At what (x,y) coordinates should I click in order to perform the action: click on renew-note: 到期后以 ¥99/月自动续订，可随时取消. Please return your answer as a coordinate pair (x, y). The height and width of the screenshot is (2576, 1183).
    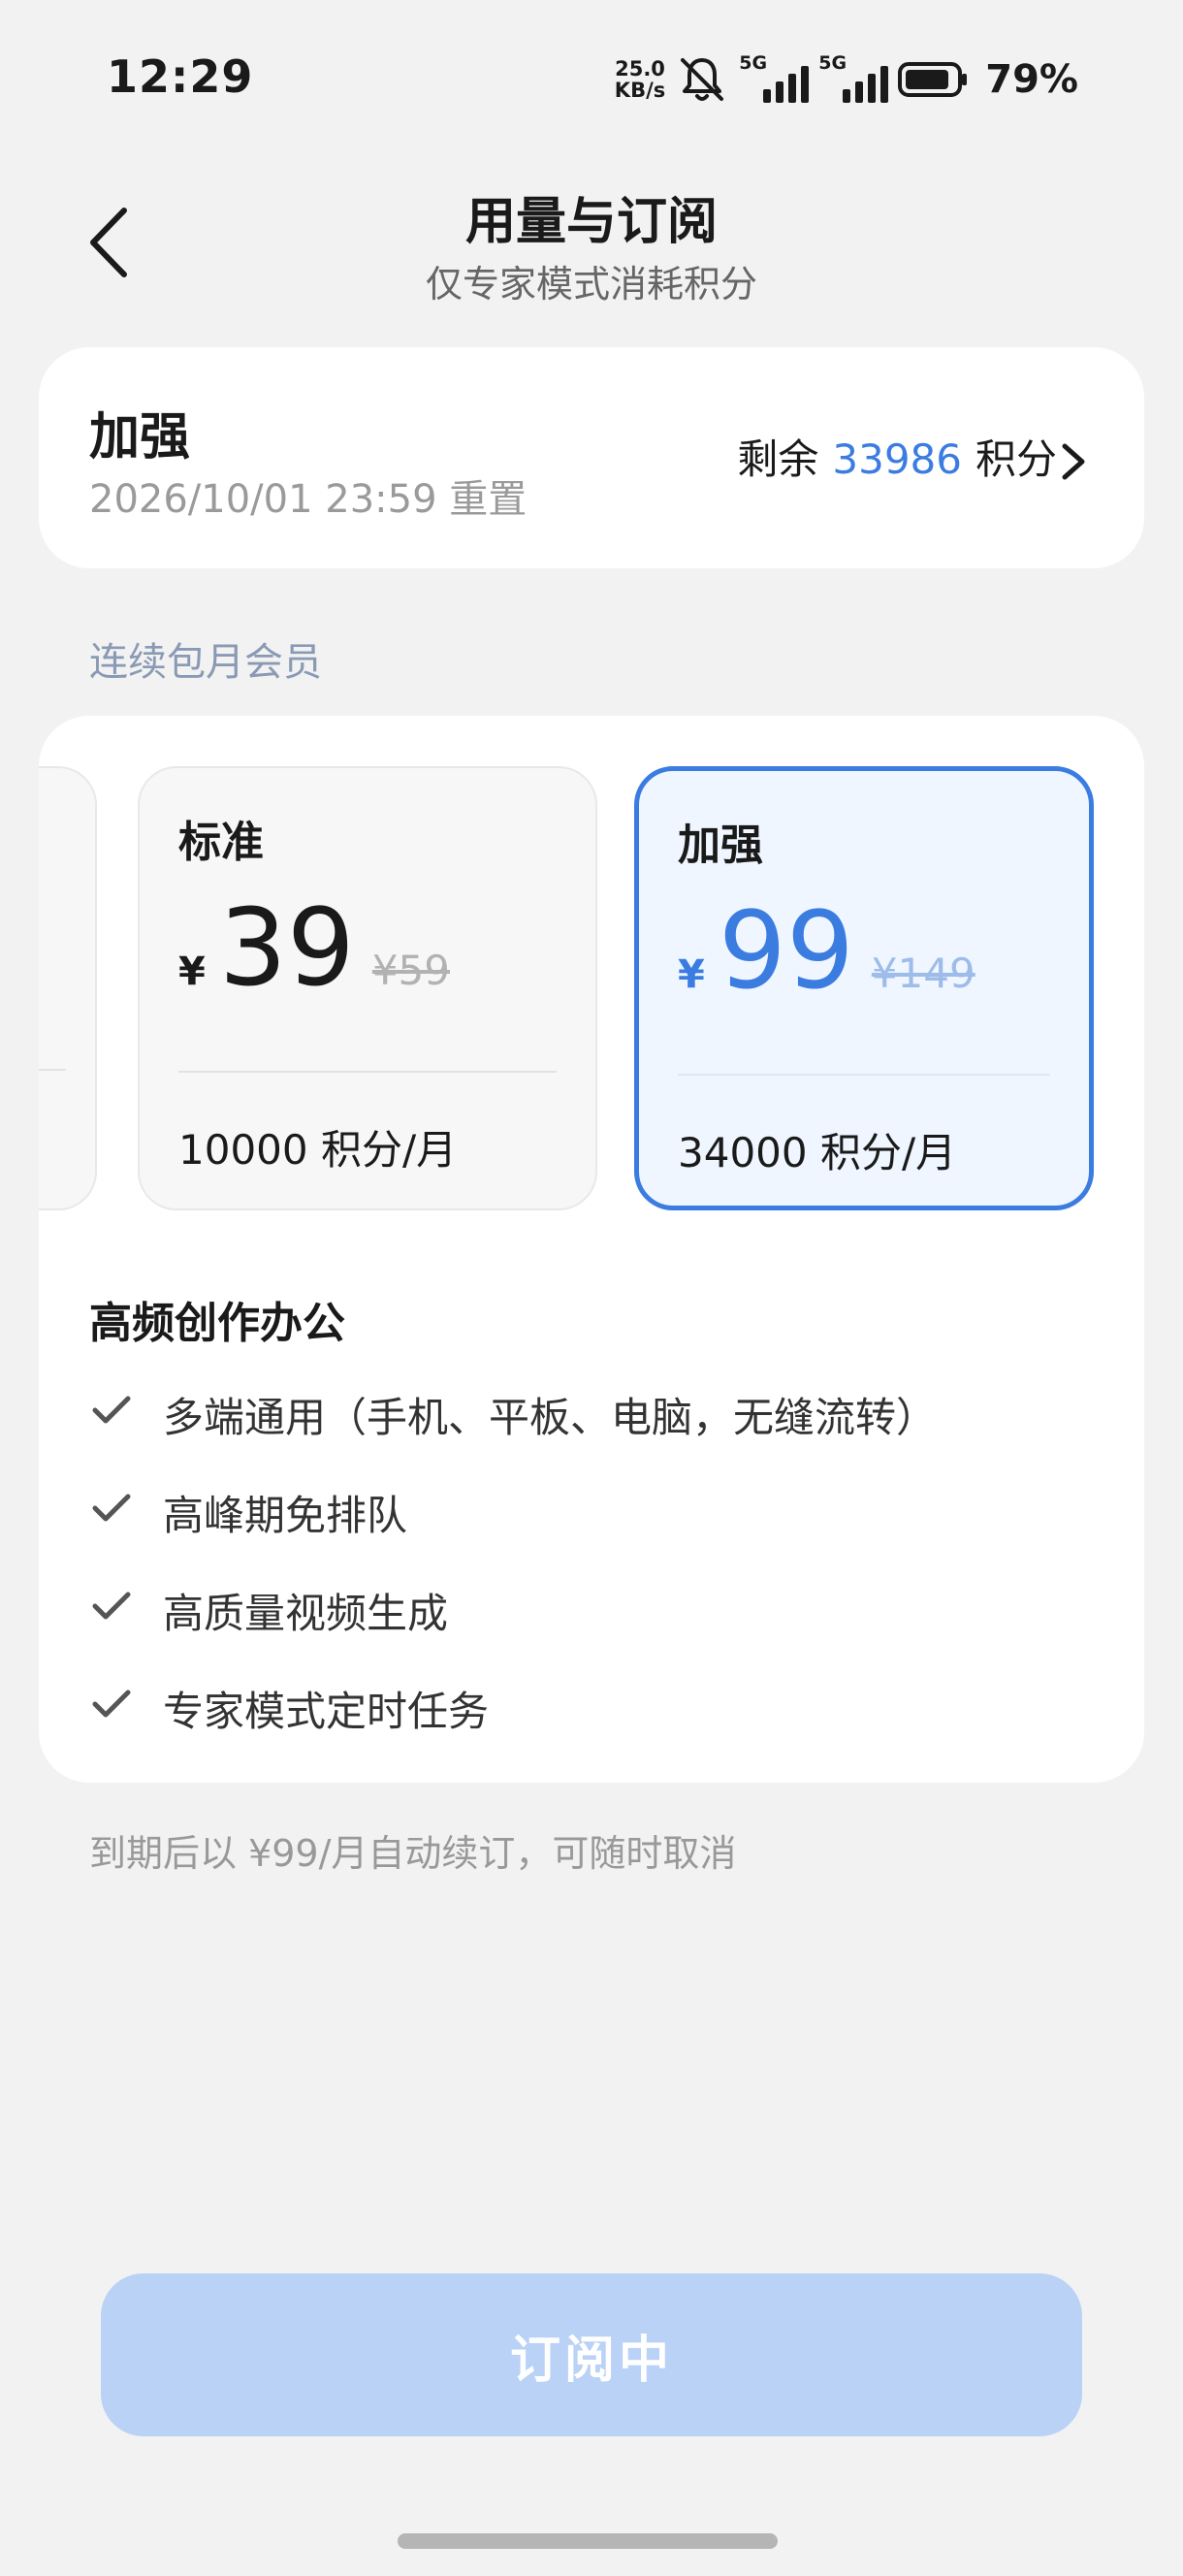
    Looking at the image, I should click on (413, 1853).